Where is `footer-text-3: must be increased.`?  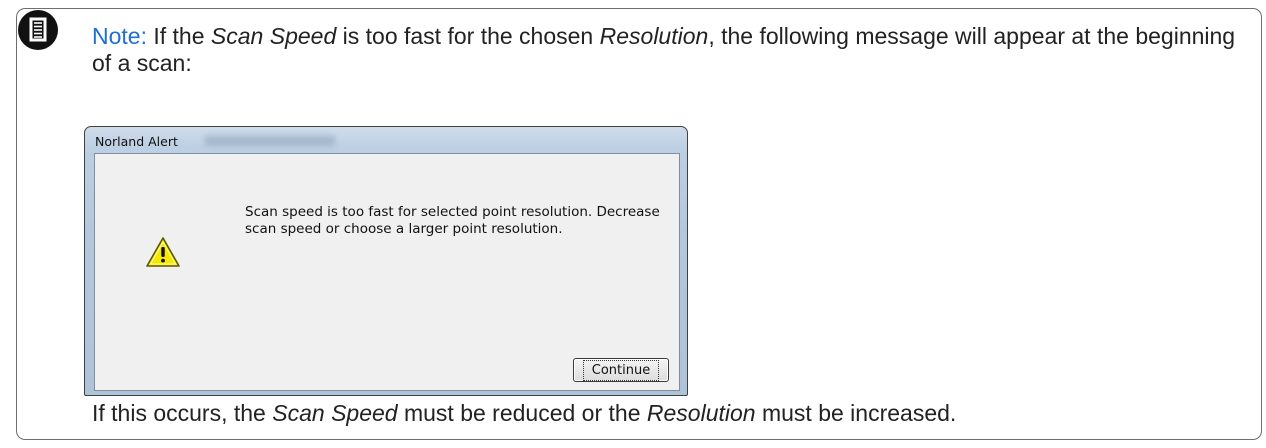 footer-text-3: must be increased. is located at coordinates (856, 413).